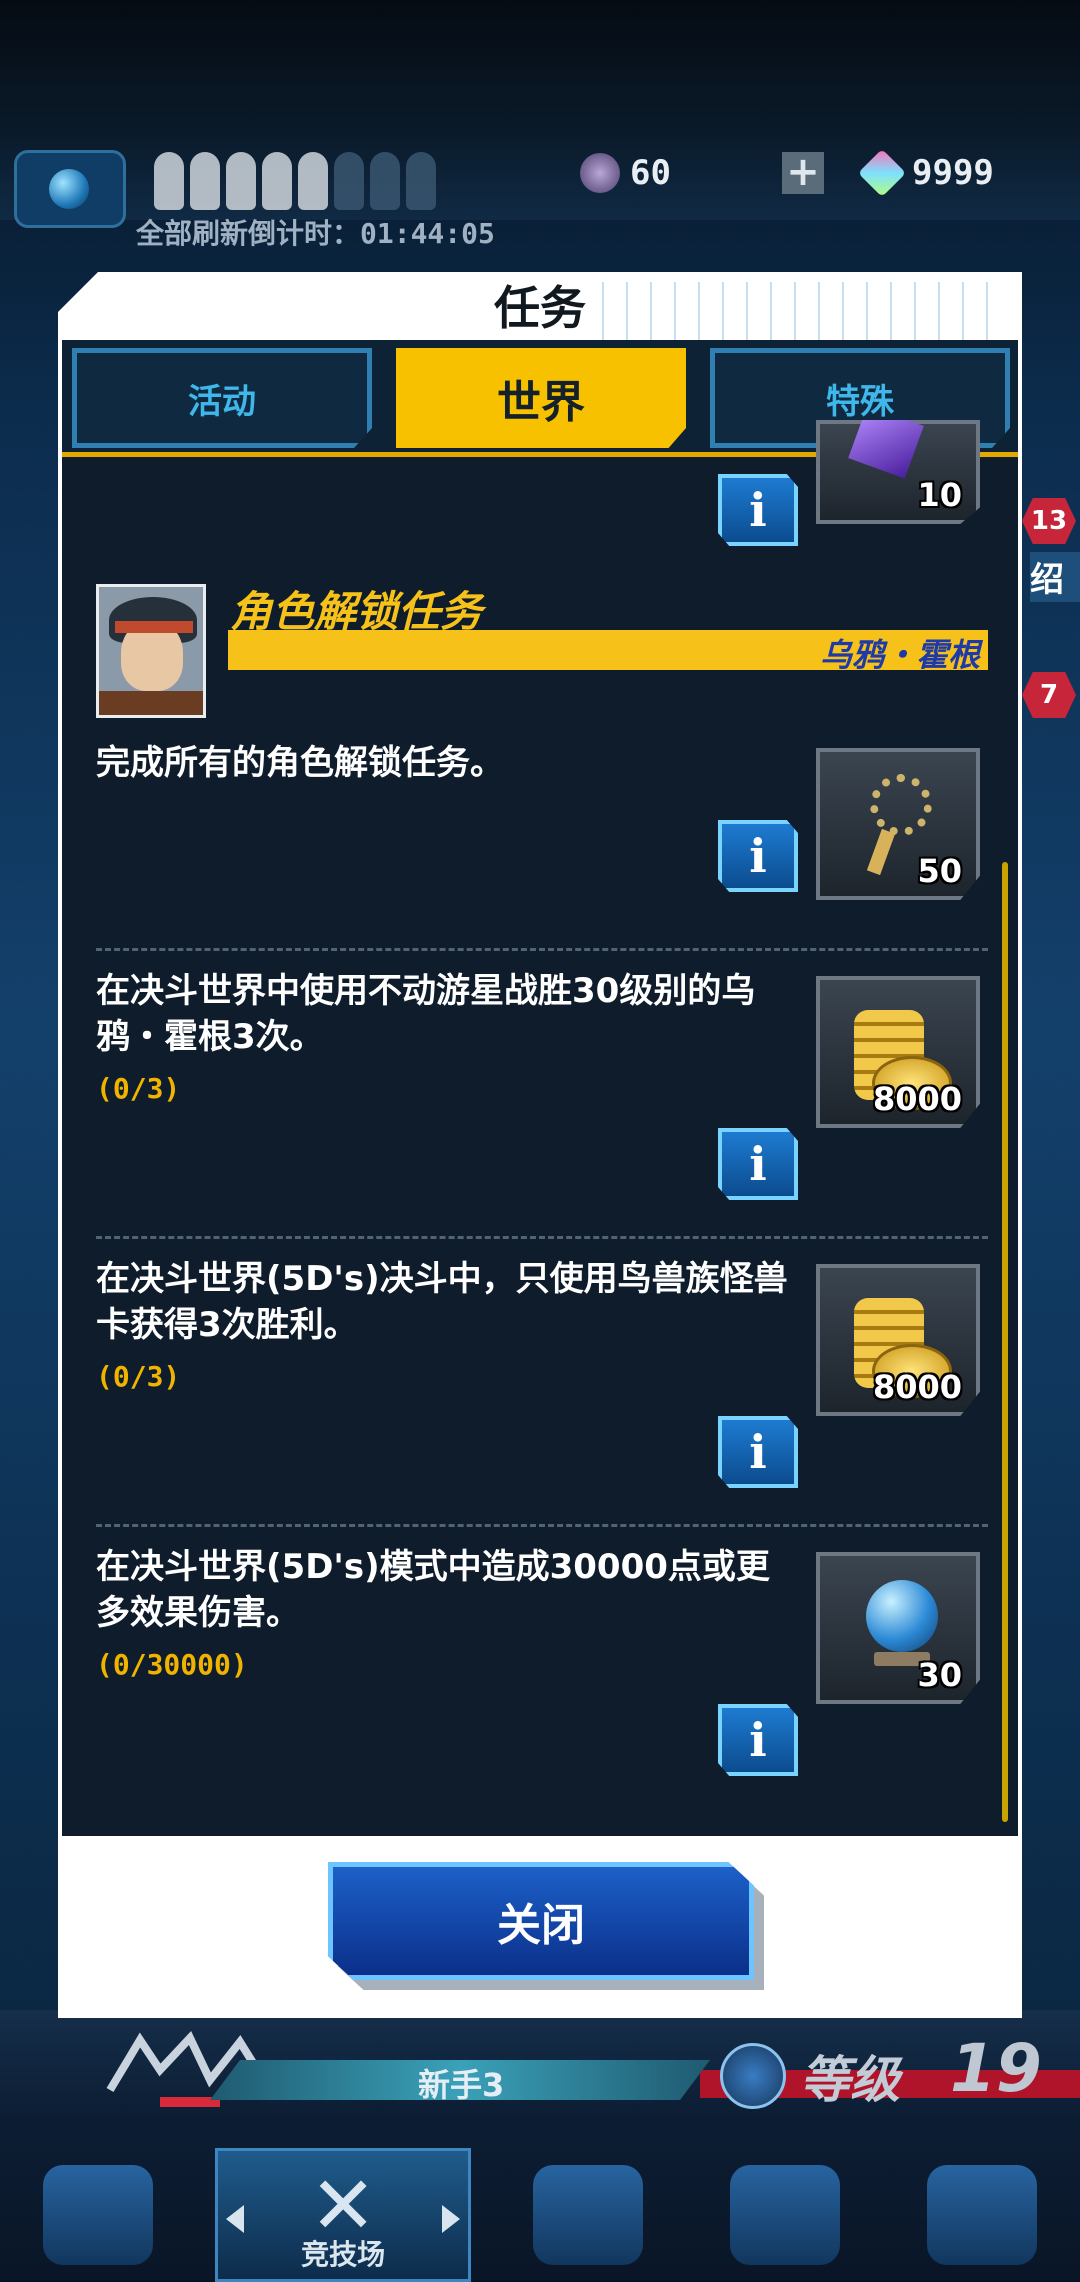 Image resolution: width=1080 pixels, height=2282 pixels. What do you see at coordinates (1005, 1342) in the screenshot?
I see `scrollbar` at bounding box center [1005, 1342].